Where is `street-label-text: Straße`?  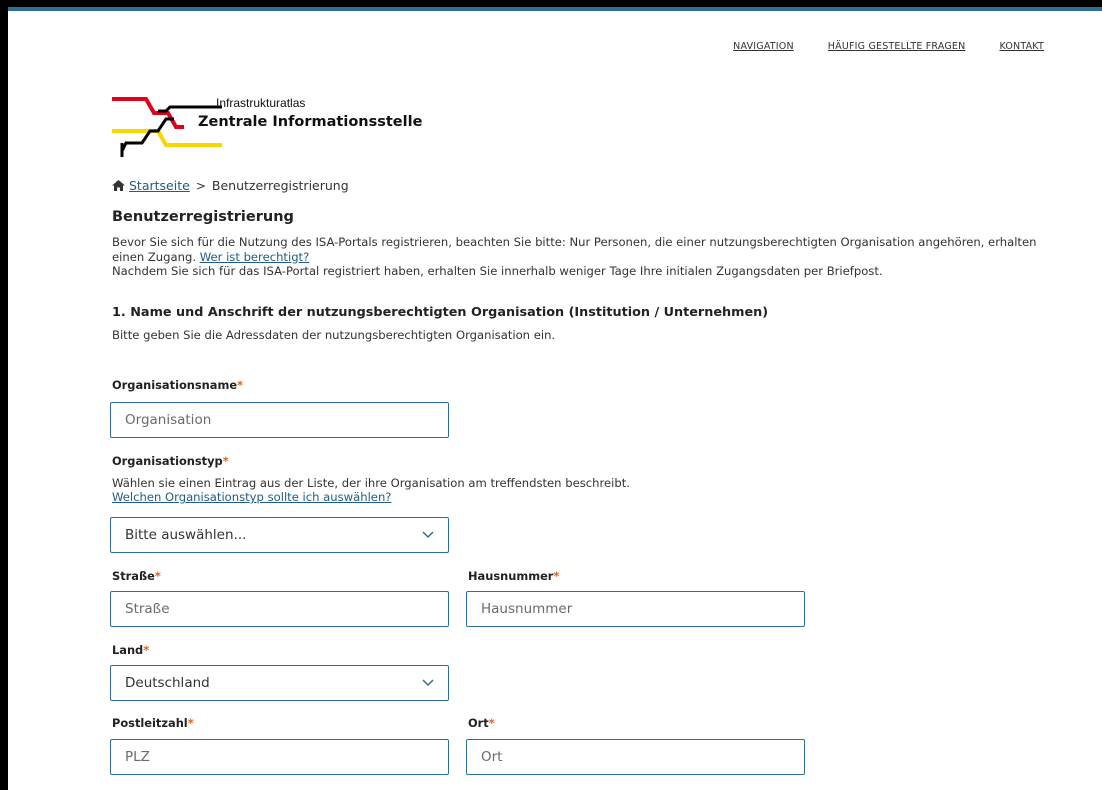
street-label-text: Straße is located at coordinates (133, 576).